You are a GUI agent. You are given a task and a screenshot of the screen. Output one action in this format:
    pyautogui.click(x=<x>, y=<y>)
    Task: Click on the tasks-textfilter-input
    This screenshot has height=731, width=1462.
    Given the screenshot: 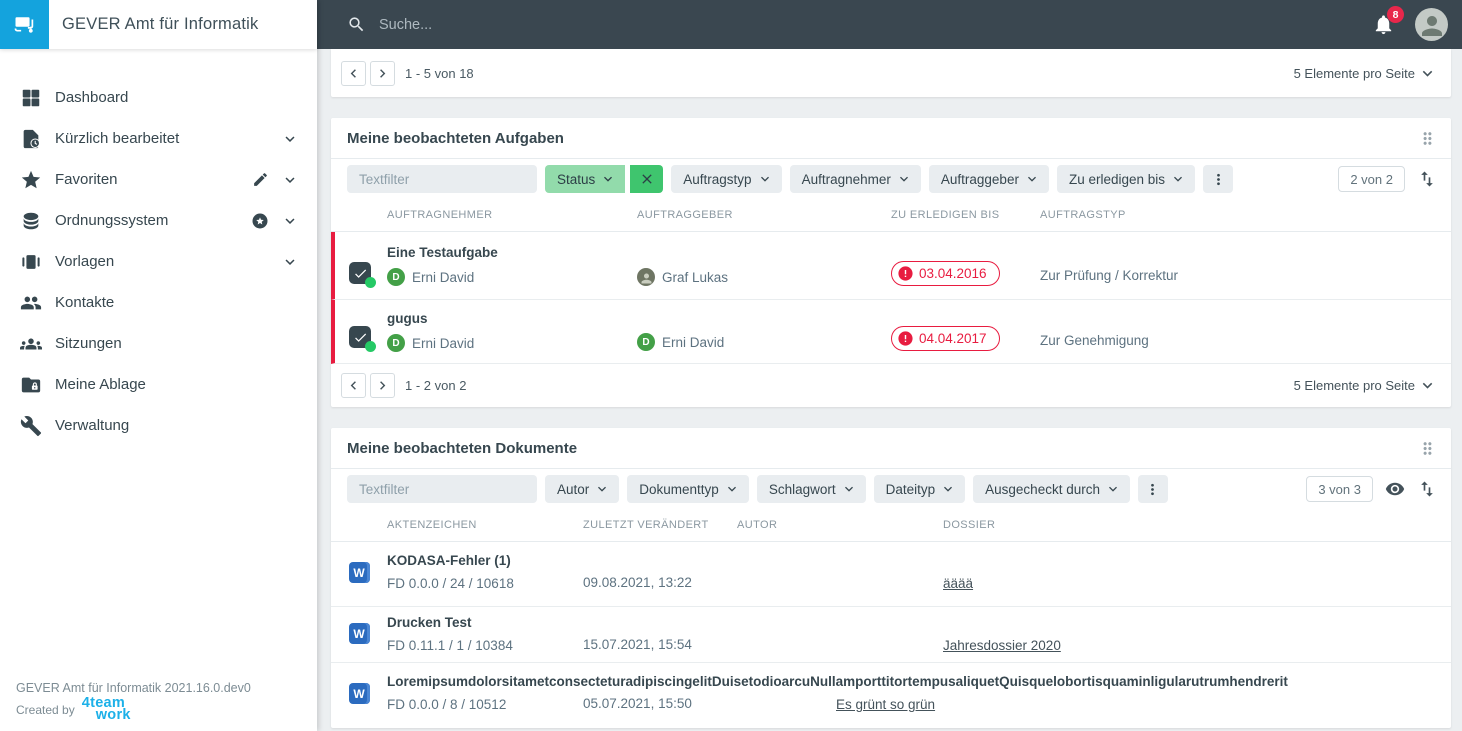 What is the action you would take?
    pyautogui.click(x=442, y=179)
    